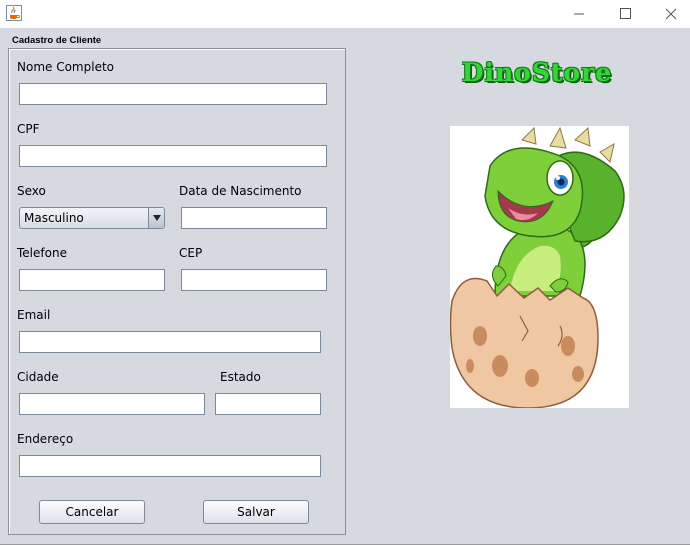 Image resolution: width=690 pixels, height=545 pixels. I want to click on dinosaur-egg-illustration, so click(539, 267).